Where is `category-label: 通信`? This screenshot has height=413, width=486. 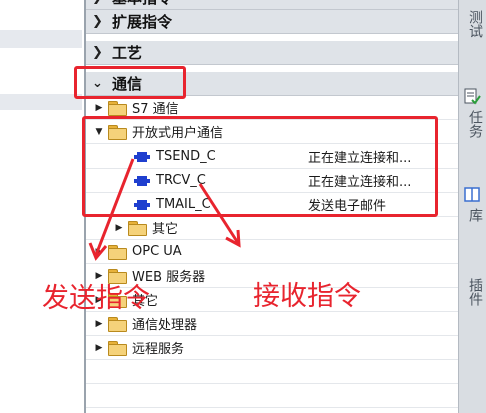 category-label: 通信 is located at coordinates (127, 84).